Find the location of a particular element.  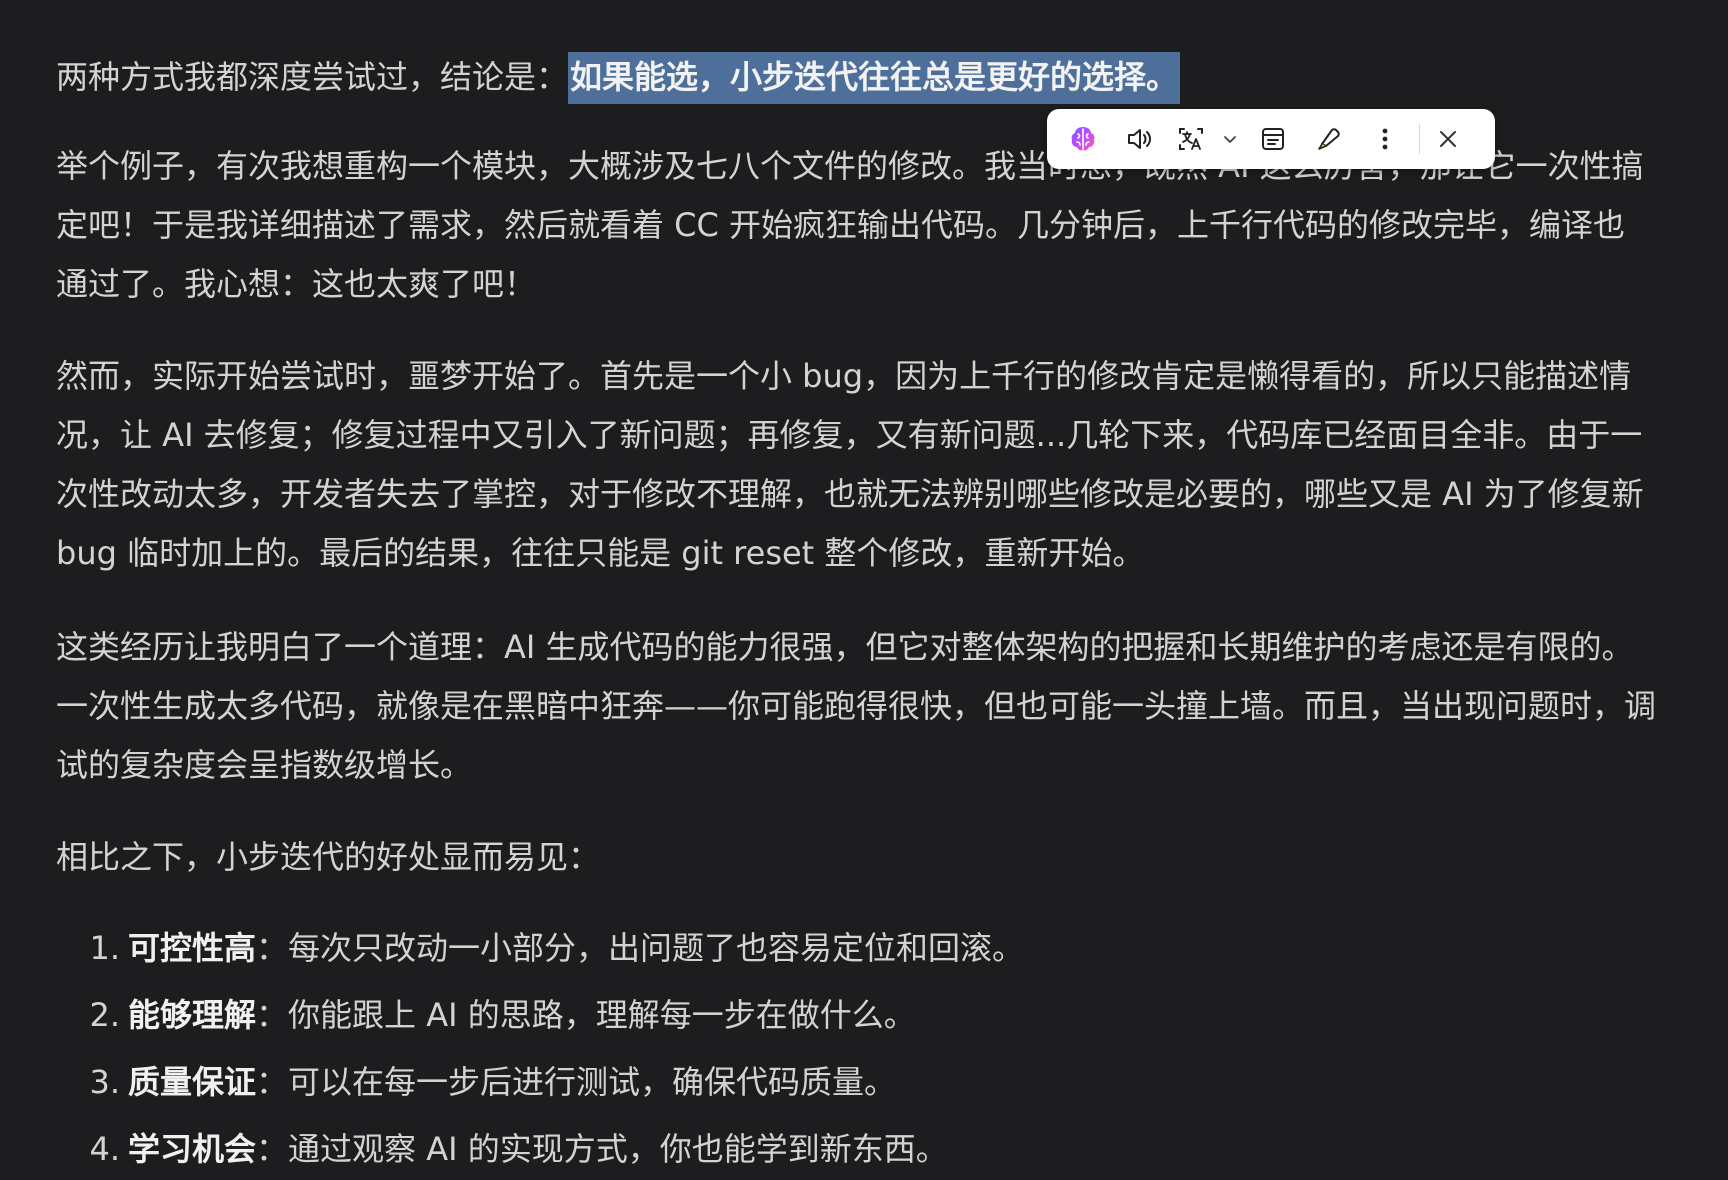

list-item: 4. 学习机会：通过观察 AI 的实现方式，你也能学到新东西。 is located at coordinates (540, 1148).